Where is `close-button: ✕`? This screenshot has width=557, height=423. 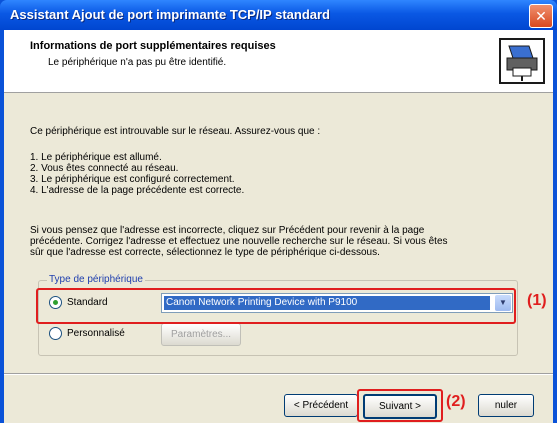 close-button: ✕ is located at coordinates (541, 16).